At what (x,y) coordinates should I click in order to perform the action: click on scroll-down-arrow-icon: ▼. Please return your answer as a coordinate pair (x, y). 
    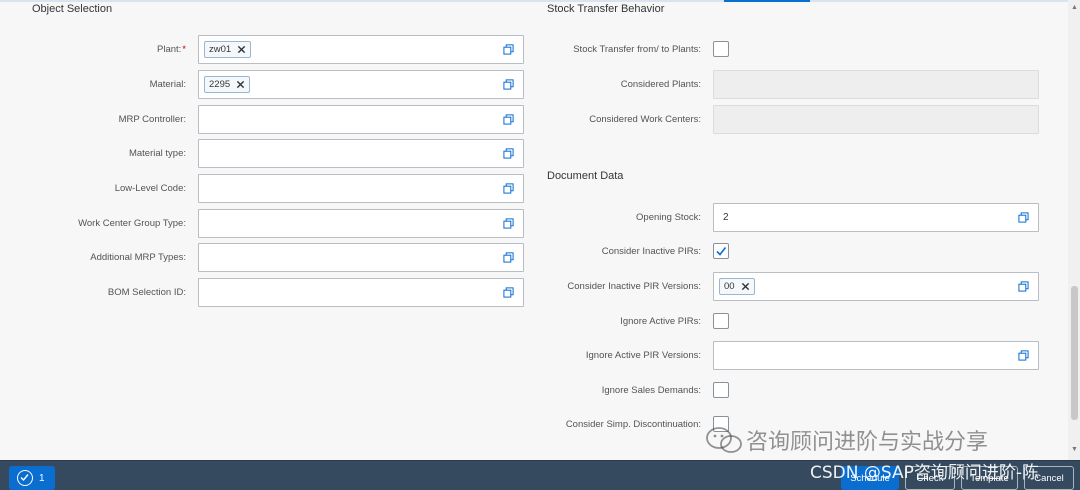
    Looking at the image, I should click on (1074, 449).